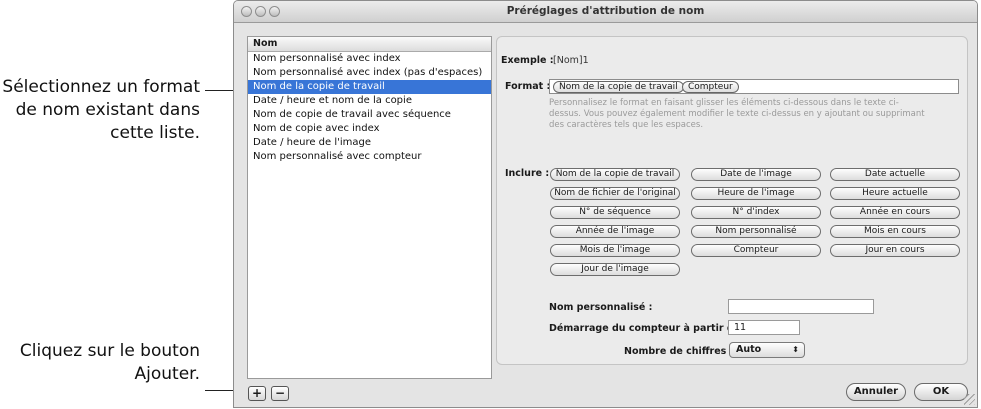  I want to click on example-value: [Nom]1, so click(571, 60).